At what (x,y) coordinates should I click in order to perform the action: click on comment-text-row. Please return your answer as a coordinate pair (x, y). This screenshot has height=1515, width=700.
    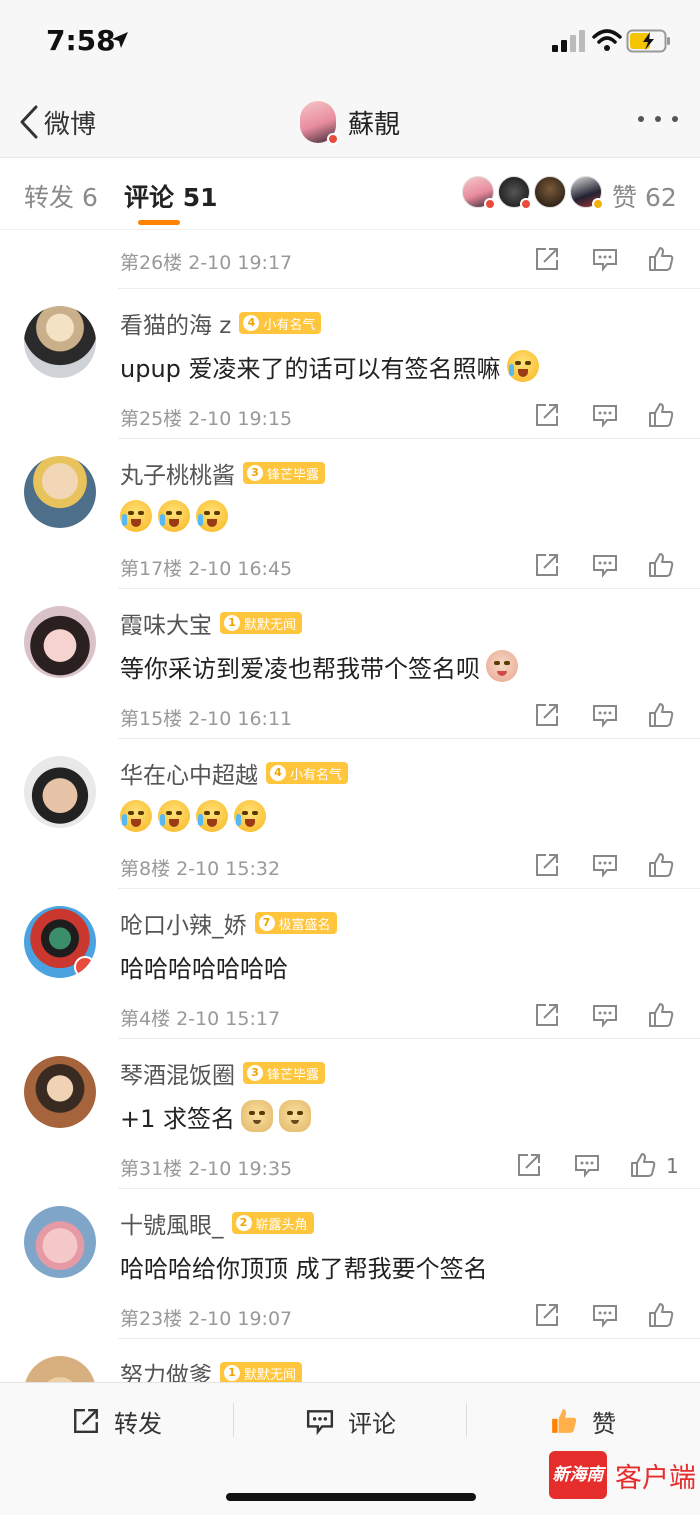
    Looking at the image, I should click on (193, 816).